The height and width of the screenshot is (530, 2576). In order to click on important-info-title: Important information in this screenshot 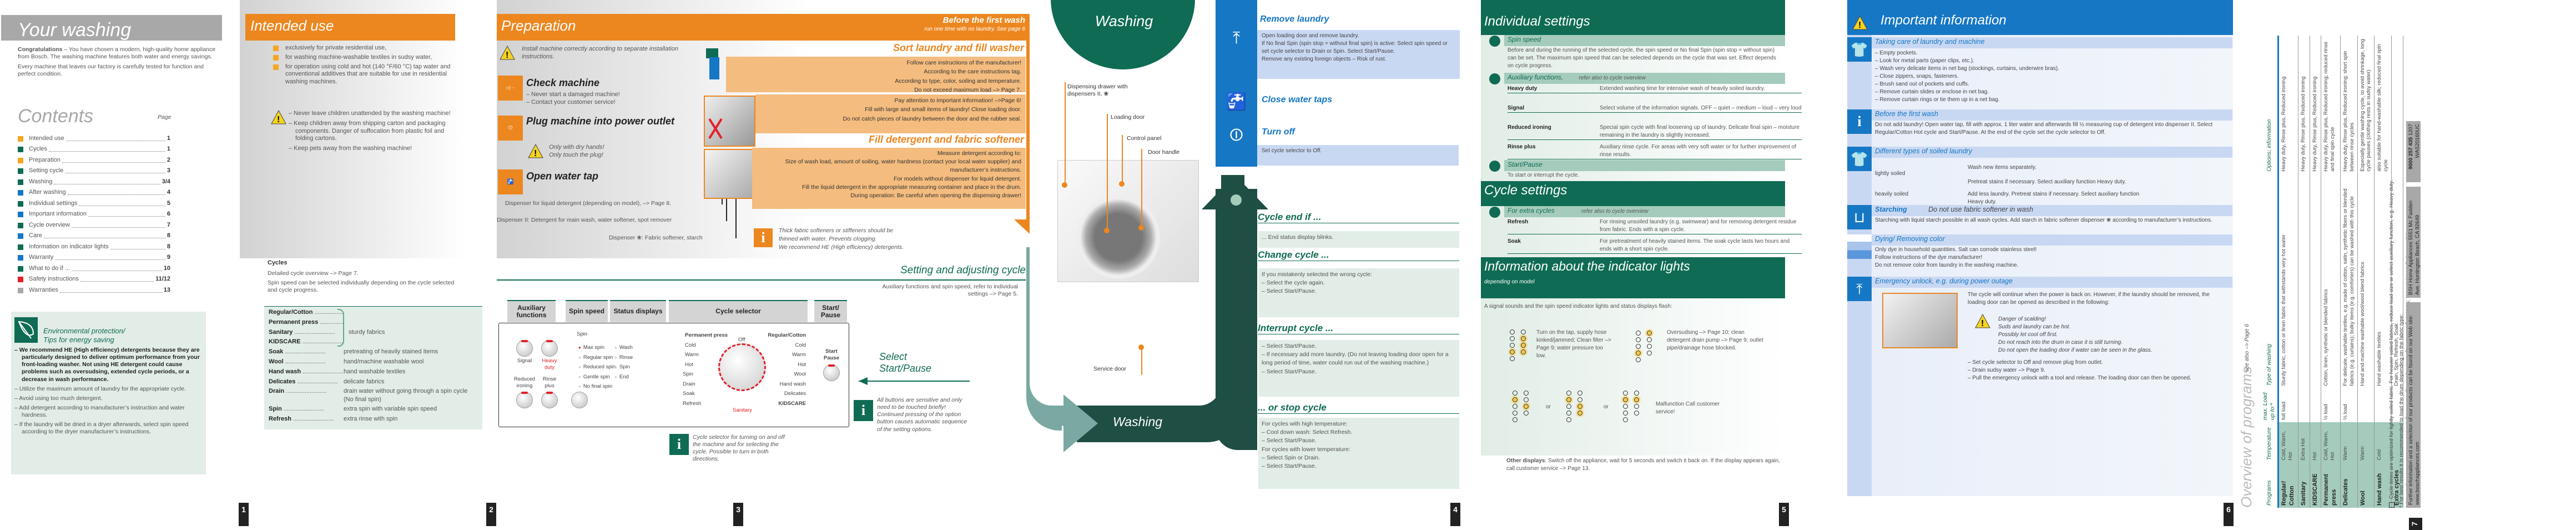, I will do `click(2040, 17)`.